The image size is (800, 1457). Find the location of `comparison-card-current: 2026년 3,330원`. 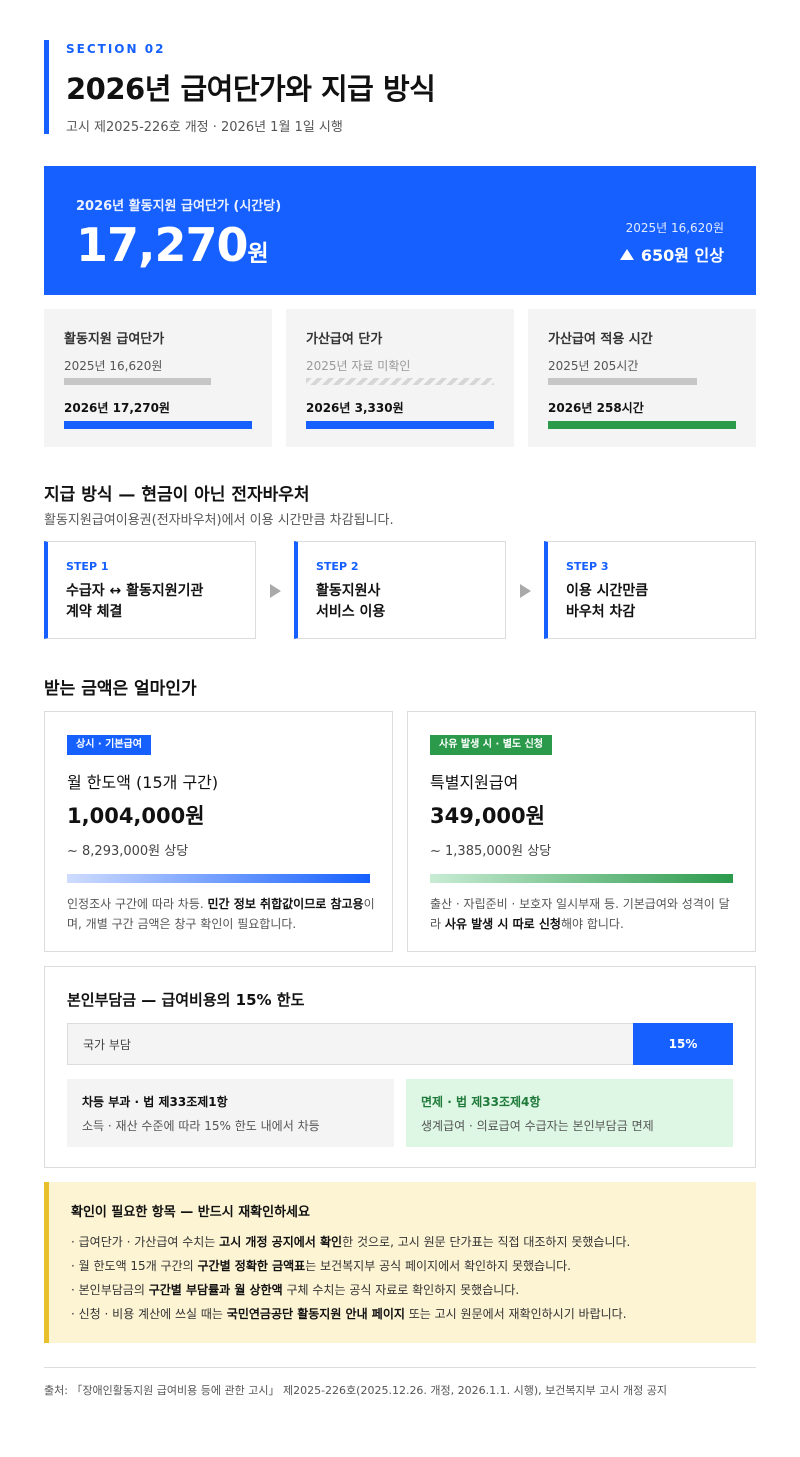

comparison-card-current: 2026년 3,330원 is located at coordinates (355, 408).